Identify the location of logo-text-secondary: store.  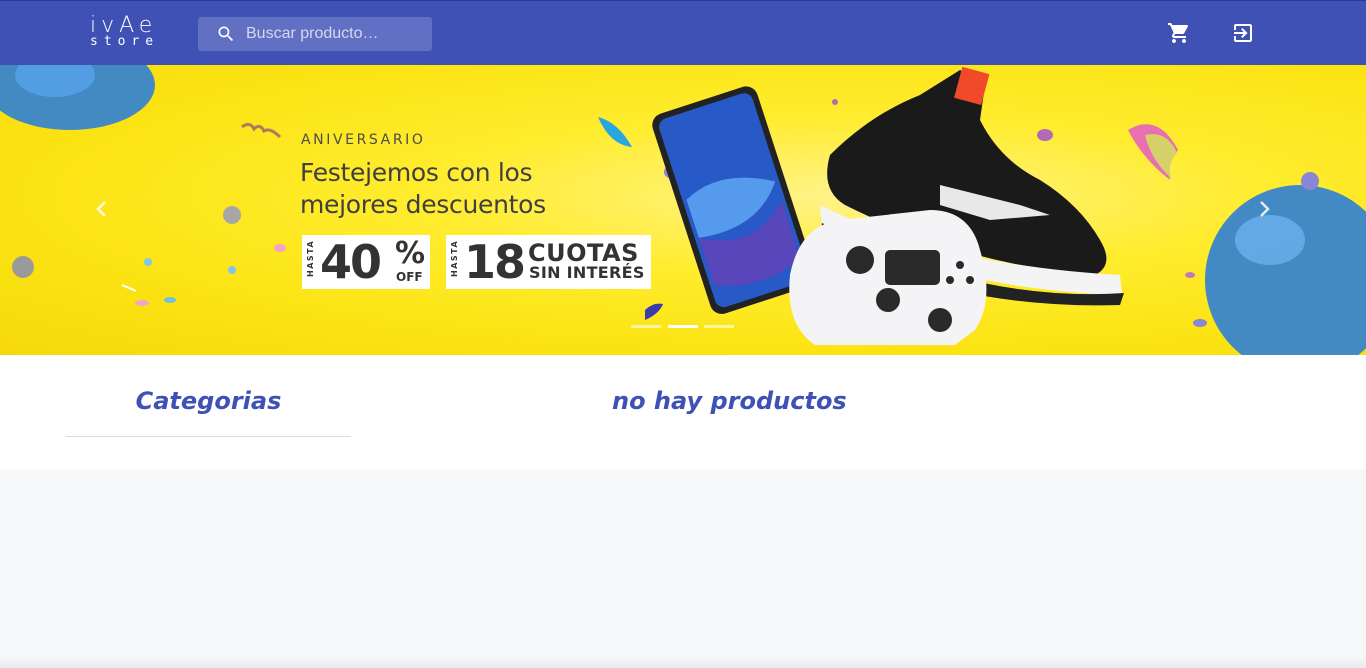
(125, 41).